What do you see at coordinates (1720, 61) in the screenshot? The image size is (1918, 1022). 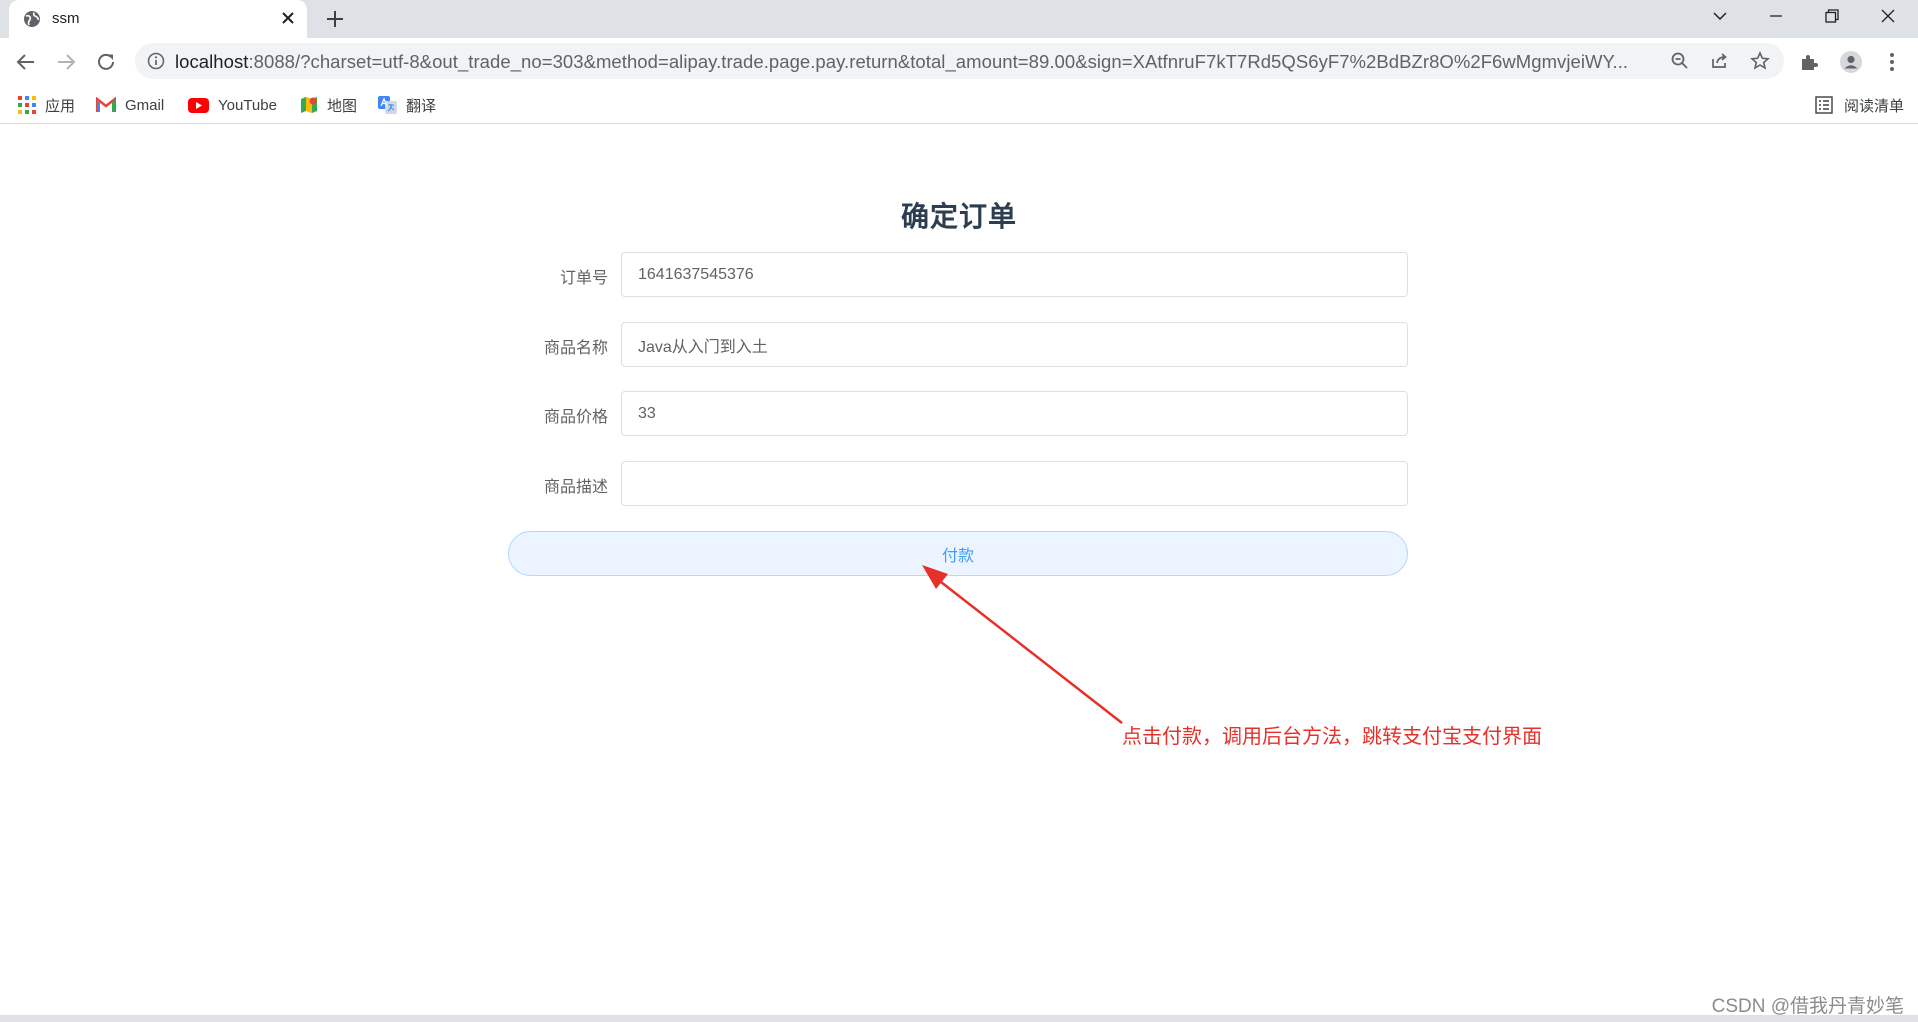 I see `share-icon` at bounding box center [1720, 61].